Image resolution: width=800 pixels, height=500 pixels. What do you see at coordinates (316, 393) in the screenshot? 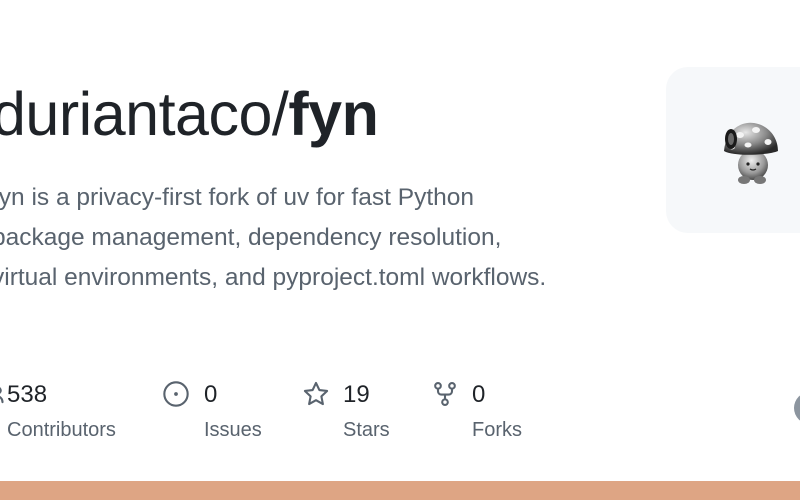
I see `star-icon` at bounding box center [316, 393].